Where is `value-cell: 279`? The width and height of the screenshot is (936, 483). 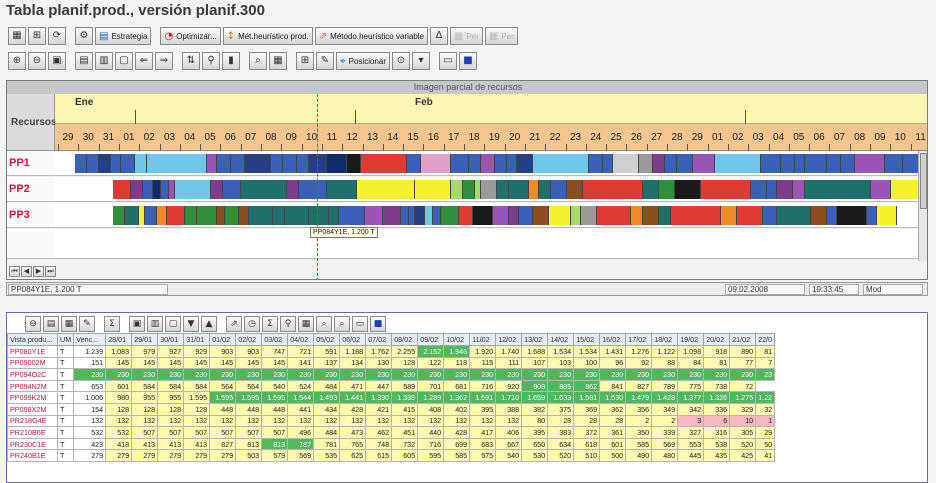 value-cell: 279 is located at coordinates (145, 455).